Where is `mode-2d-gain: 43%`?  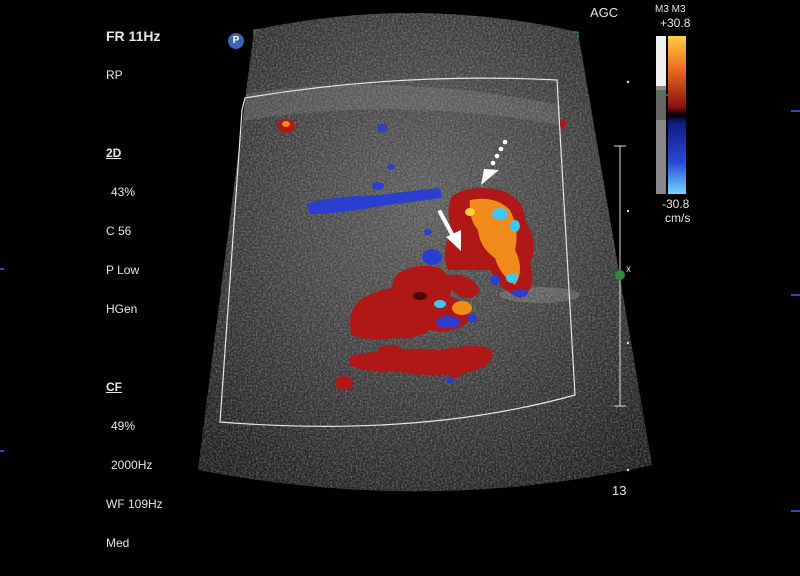
mode-2d-gain: 43% is located at coordinates (123, 192).